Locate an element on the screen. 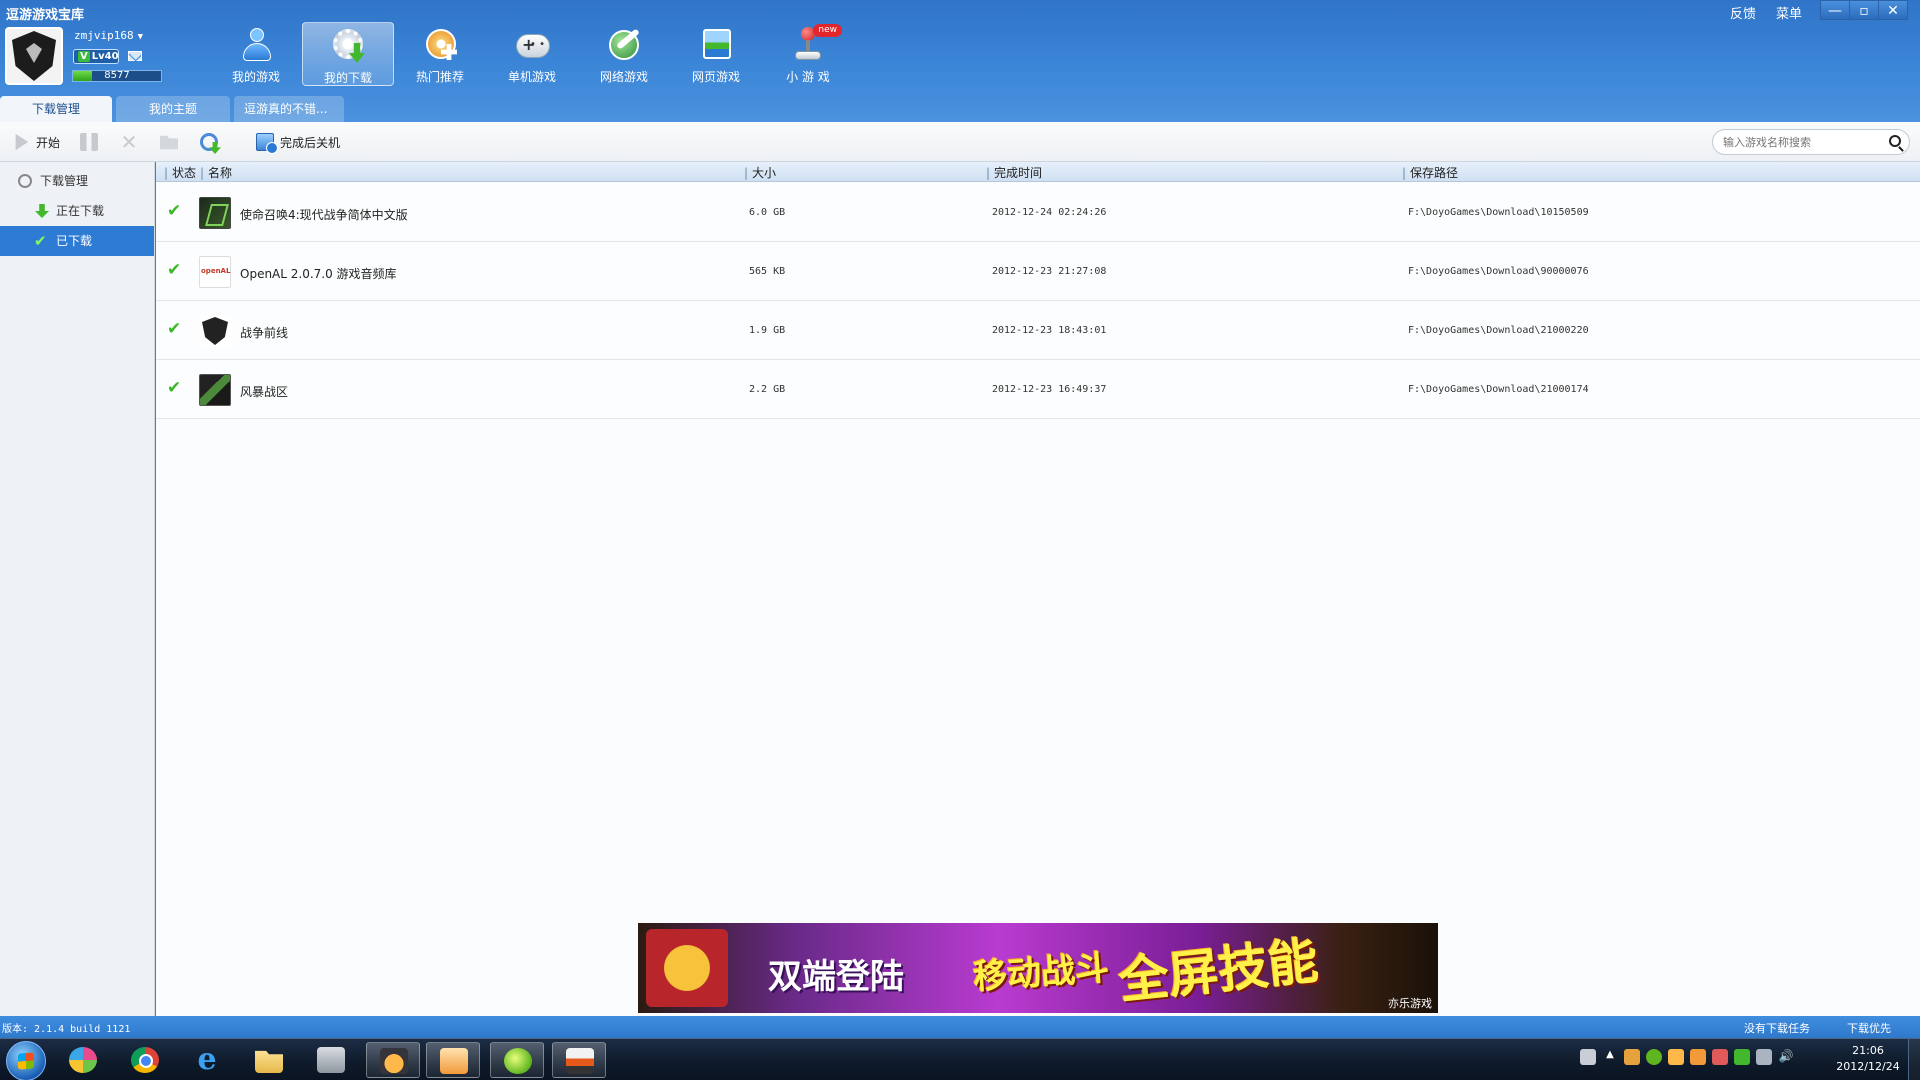 Image resolution: width=1920 pixels, height=1080 pixels. tray-app-icon is located at coordinates (1632, 1057).